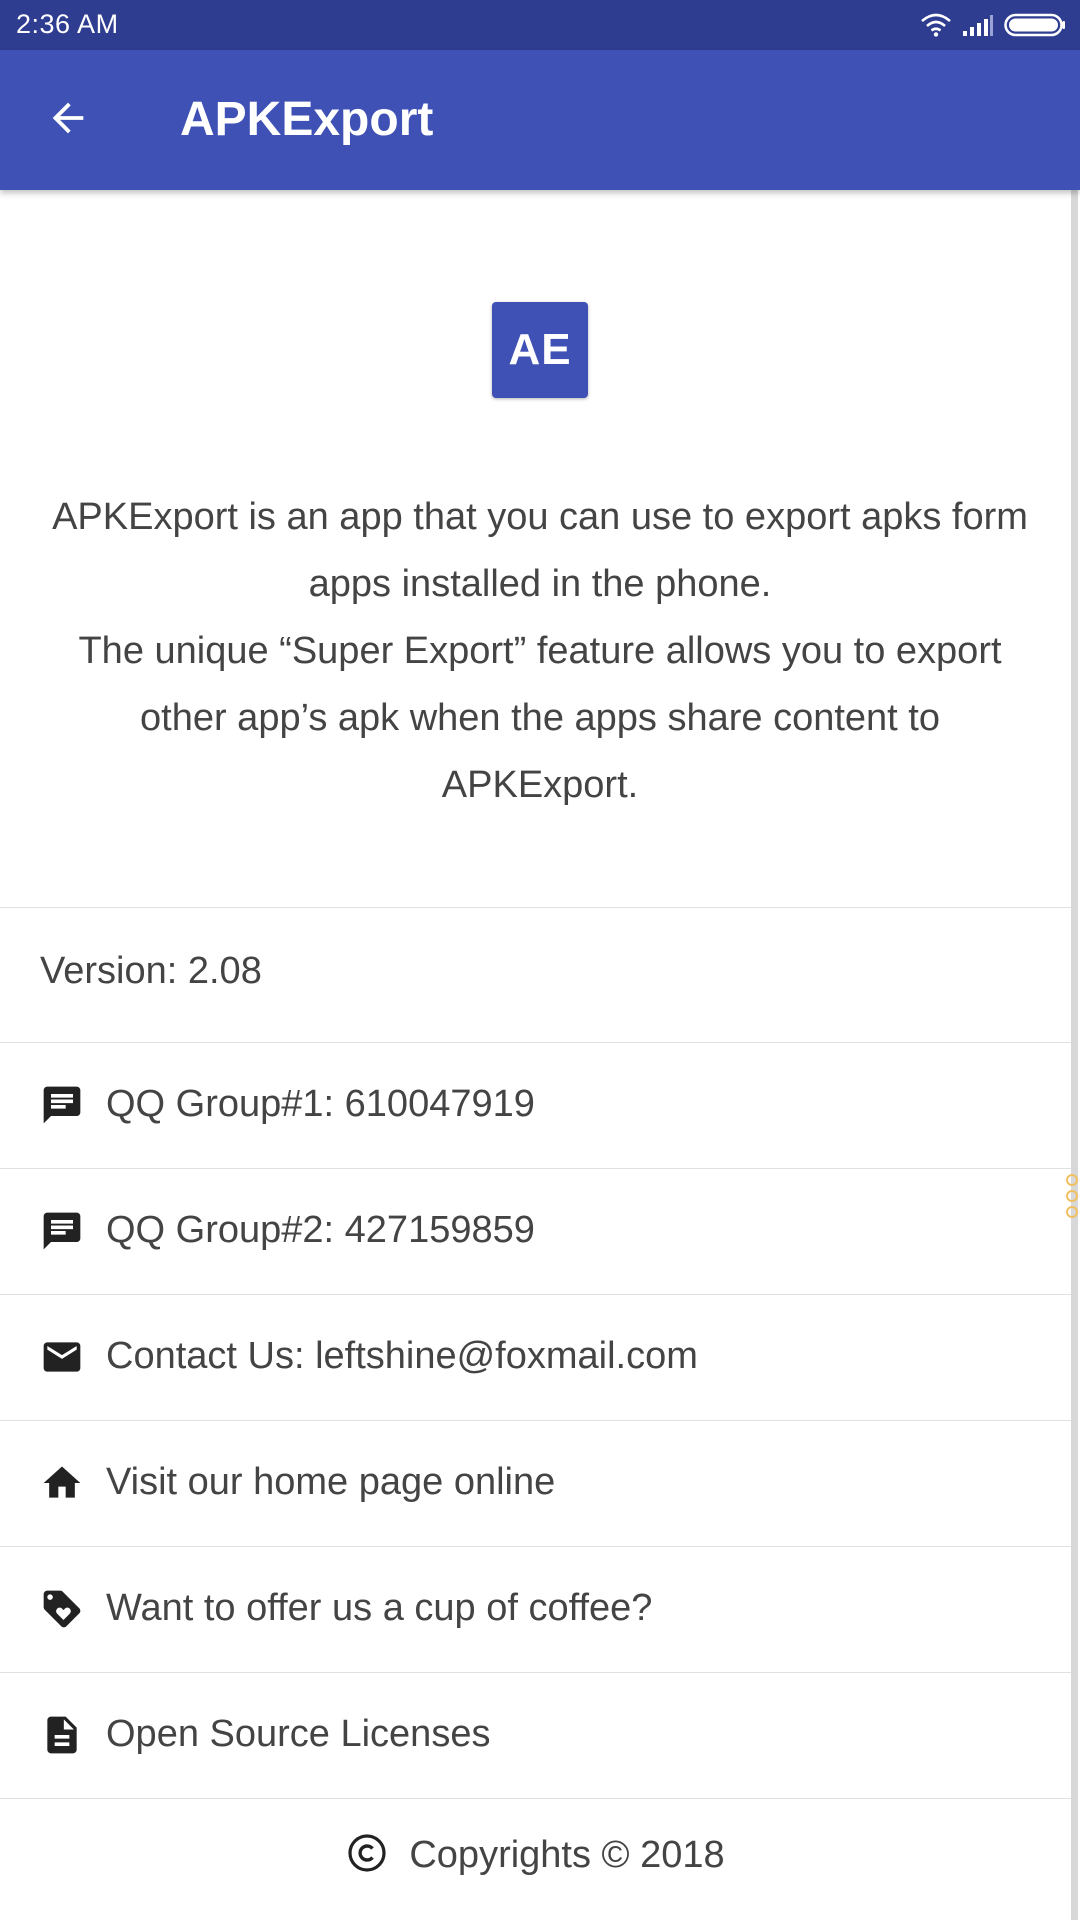  I want to click on tag-heart-icon, so click(62, 1609).